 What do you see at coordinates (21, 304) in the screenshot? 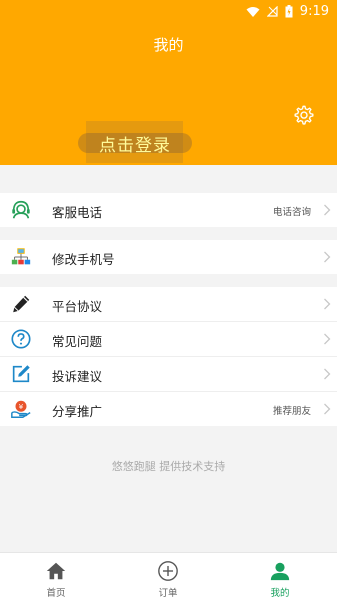
I see `pencil-icon` at bounding box center [21, 304].